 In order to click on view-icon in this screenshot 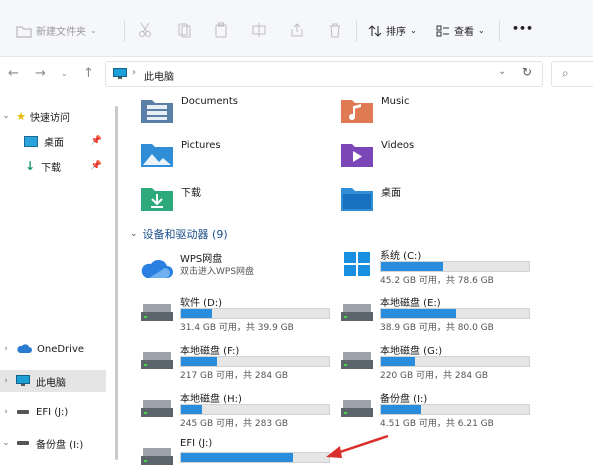, I will do `click(442, 30)`.